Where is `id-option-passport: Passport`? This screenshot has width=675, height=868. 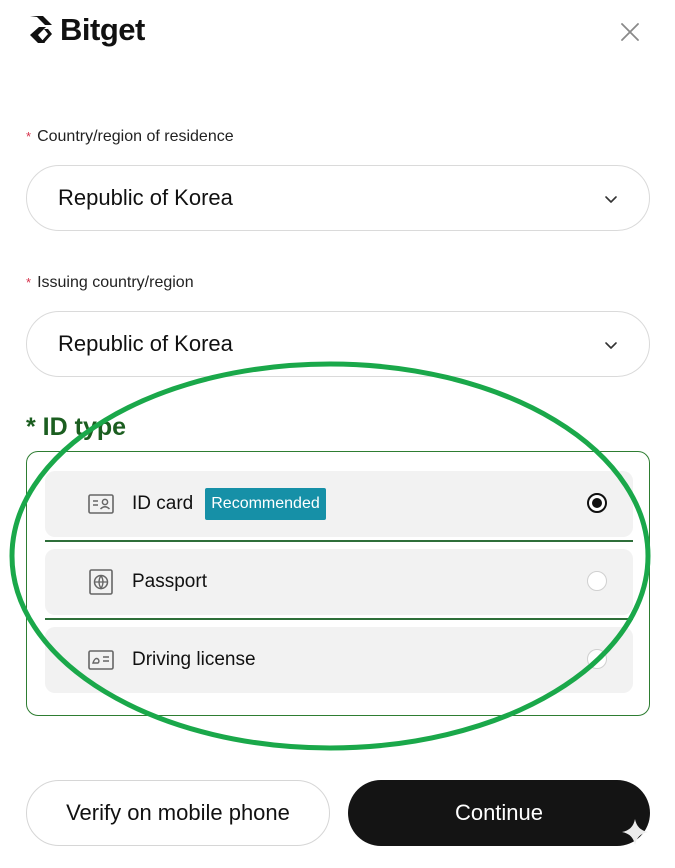 id-option-passport: Passport is located at coordinates (339, 582).